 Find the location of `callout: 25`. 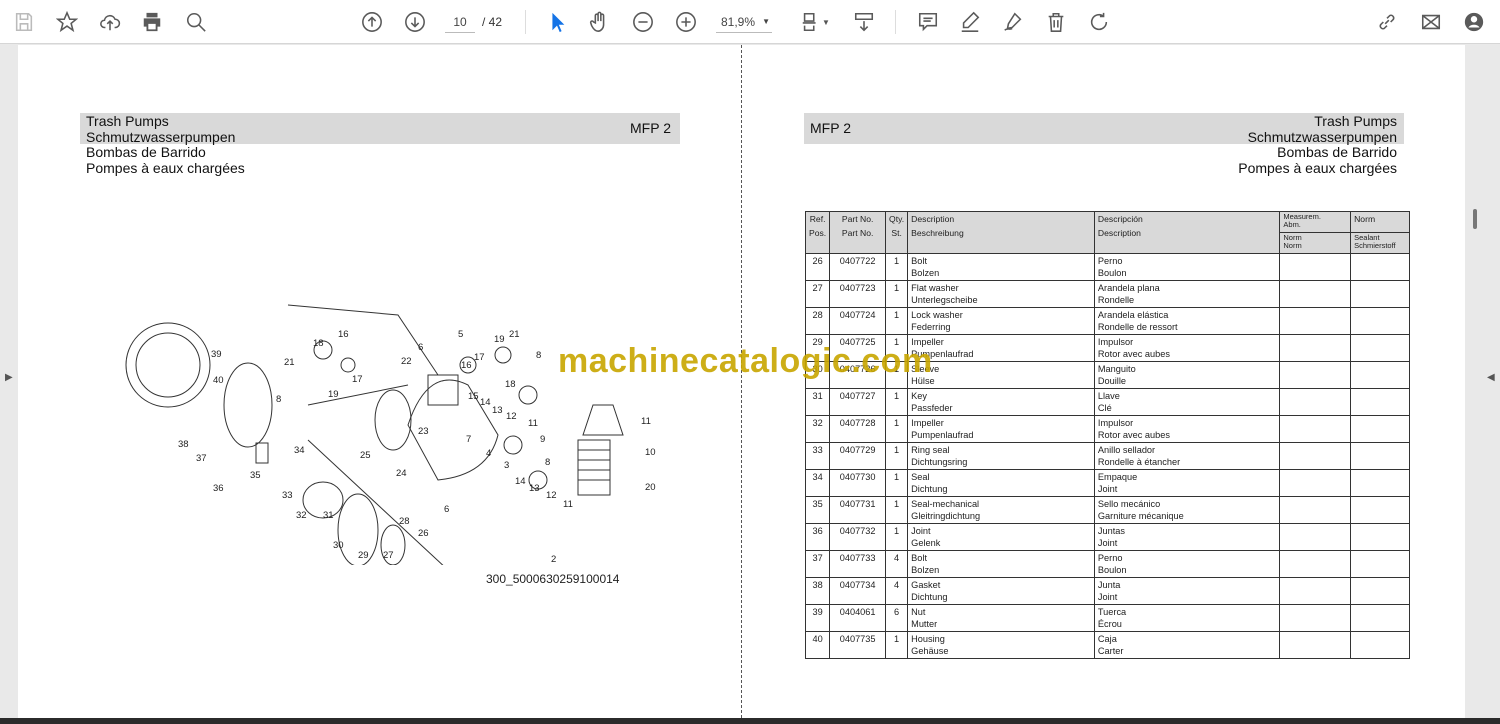

callout: 25 is located at coordinates (365, 455).